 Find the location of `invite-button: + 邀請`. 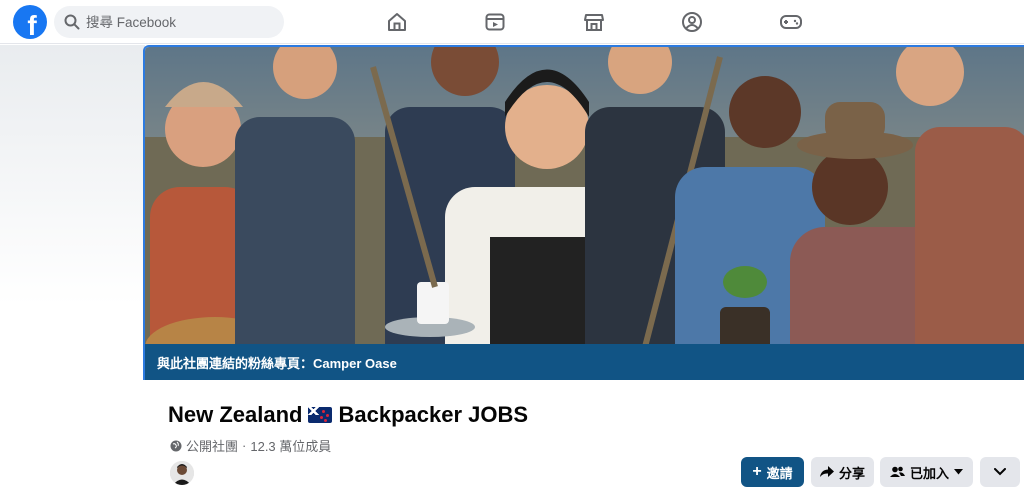

invite-button: + 邀請 is located at coordinates (772, 472).